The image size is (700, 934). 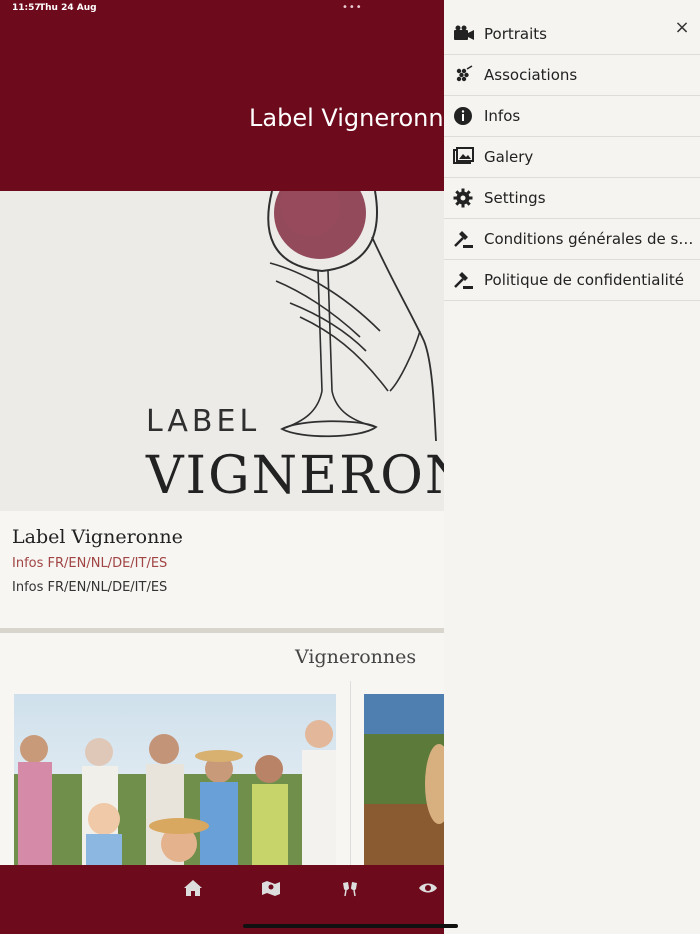 I want to click on drawer-item-galery: Galery, so click(x=572, y=157).